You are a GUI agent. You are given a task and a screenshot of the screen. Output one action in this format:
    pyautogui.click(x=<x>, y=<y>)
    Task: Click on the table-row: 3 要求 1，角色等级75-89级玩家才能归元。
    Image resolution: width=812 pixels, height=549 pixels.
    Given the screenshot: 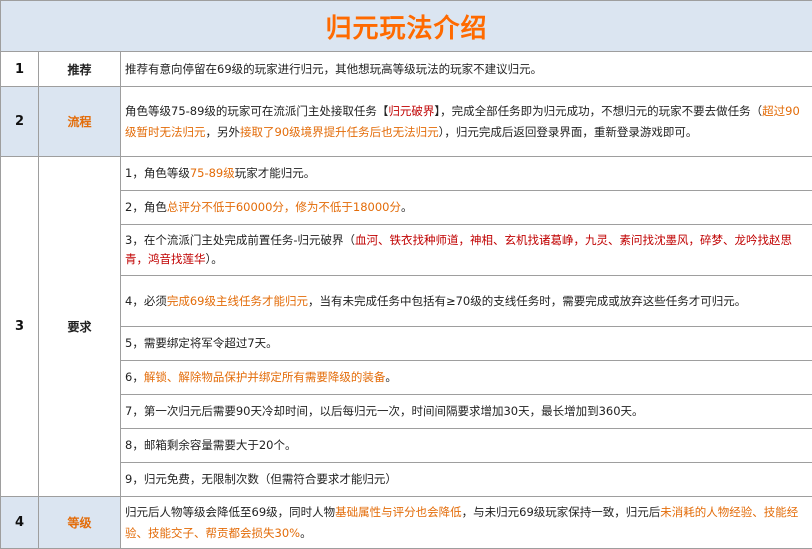 What is the action you would take?
    pyautogui.click(x=406, y=174)
    